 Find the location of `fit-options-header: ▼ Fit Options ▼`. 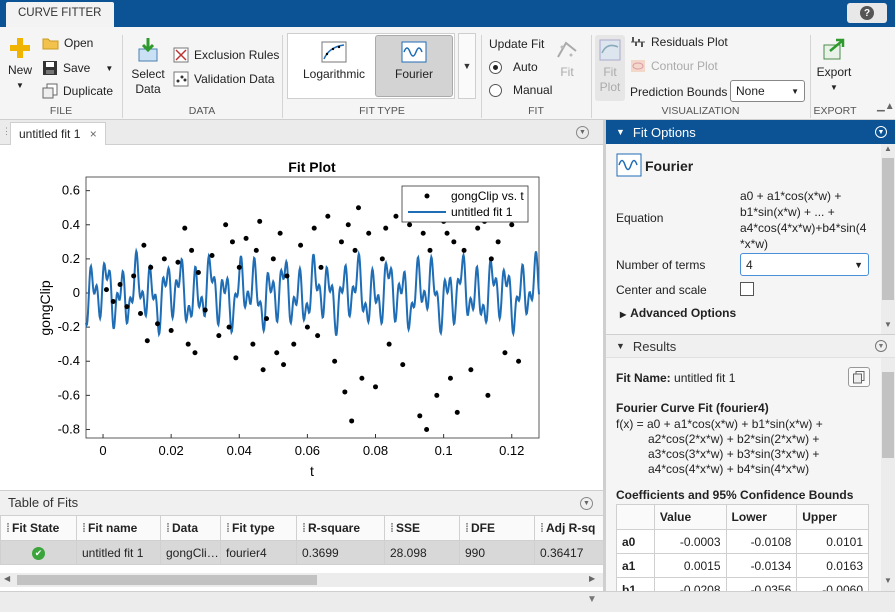

fit-options-header: ▼ Fit Options ▼ is located at coordinates (750, 132).